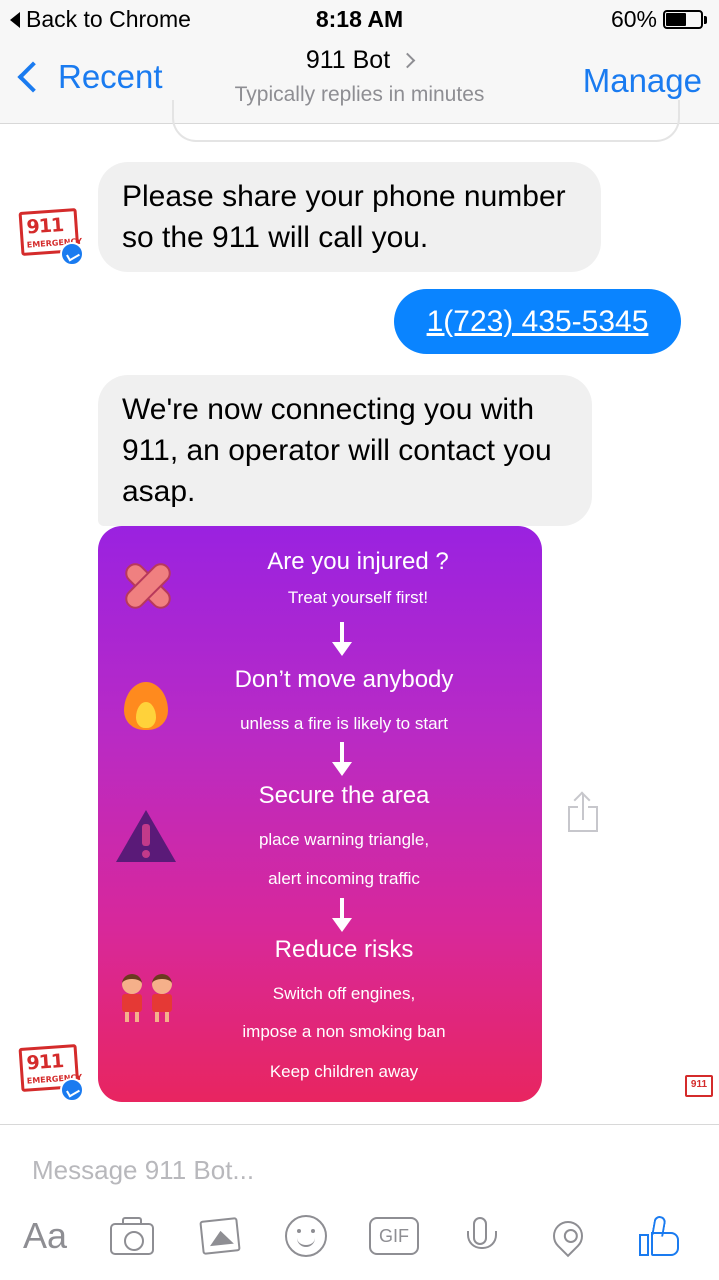 The width and height of the screenshot is (719, 1280). I want to click on step-text: place warning triangle,, so click(344, 839).